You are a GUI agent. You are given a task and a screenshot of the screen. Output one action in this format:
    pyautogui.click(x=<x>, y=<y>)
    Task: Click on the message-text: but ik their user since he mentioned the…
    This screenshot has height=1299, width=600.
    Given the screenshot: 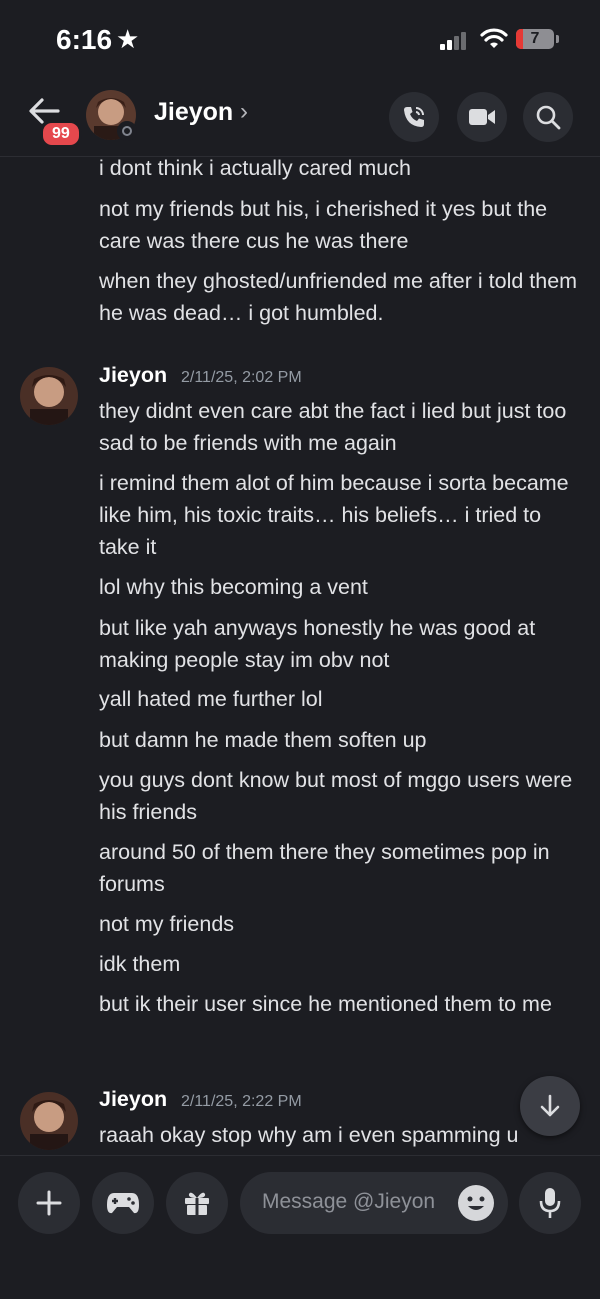 What is the action you would take?
    pyautogui.click(x=342, y=1004)
    